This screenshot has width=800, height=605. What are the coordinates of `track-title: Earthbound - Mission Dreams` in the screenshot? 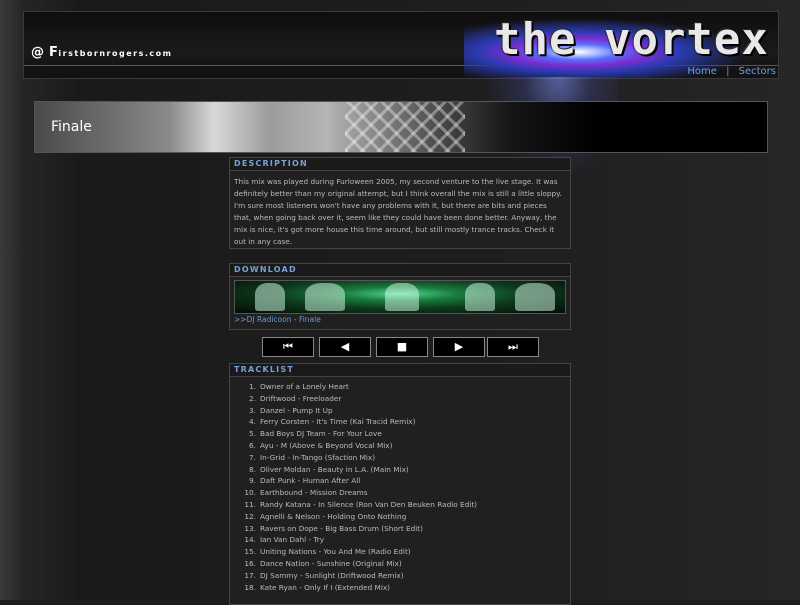 It's located at (314, 493).